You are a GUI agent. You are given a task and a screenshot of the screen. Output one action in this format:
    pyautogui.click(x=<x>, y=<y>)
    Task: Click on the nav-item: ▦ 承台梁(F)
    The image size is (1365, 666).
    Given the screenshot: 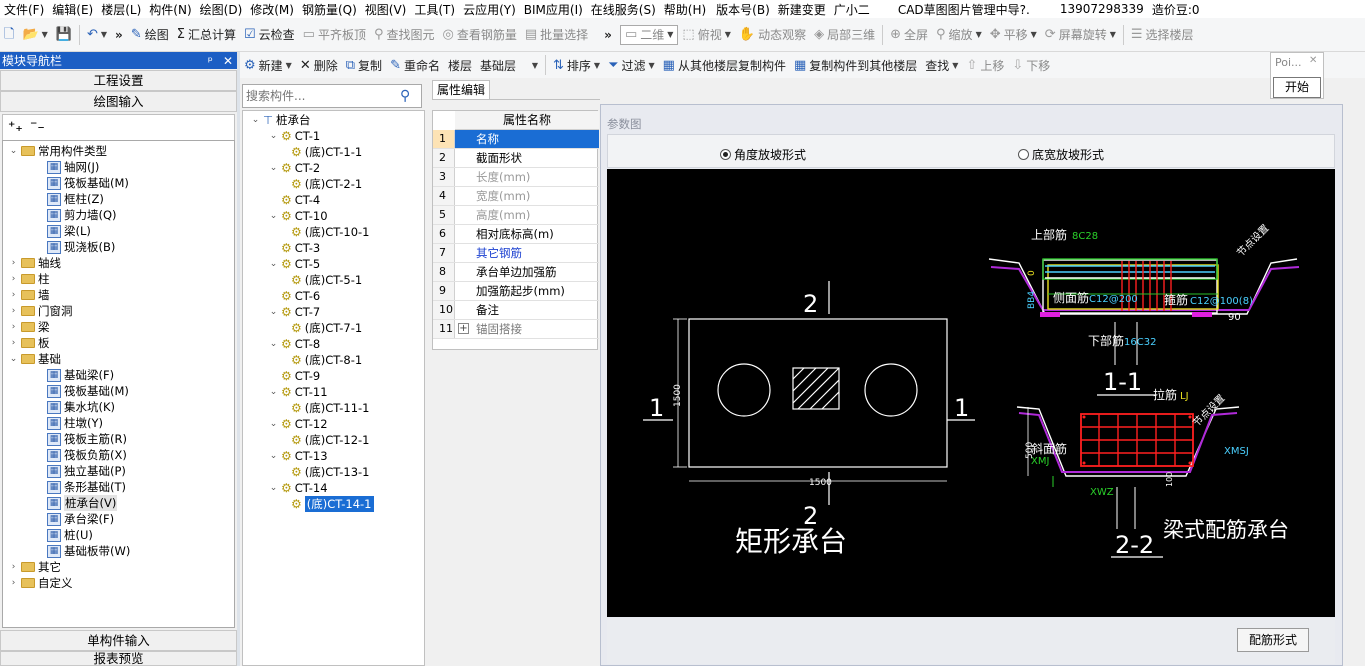 What is the action you would take?
    pyautogui.click(x=80, y=519)
    